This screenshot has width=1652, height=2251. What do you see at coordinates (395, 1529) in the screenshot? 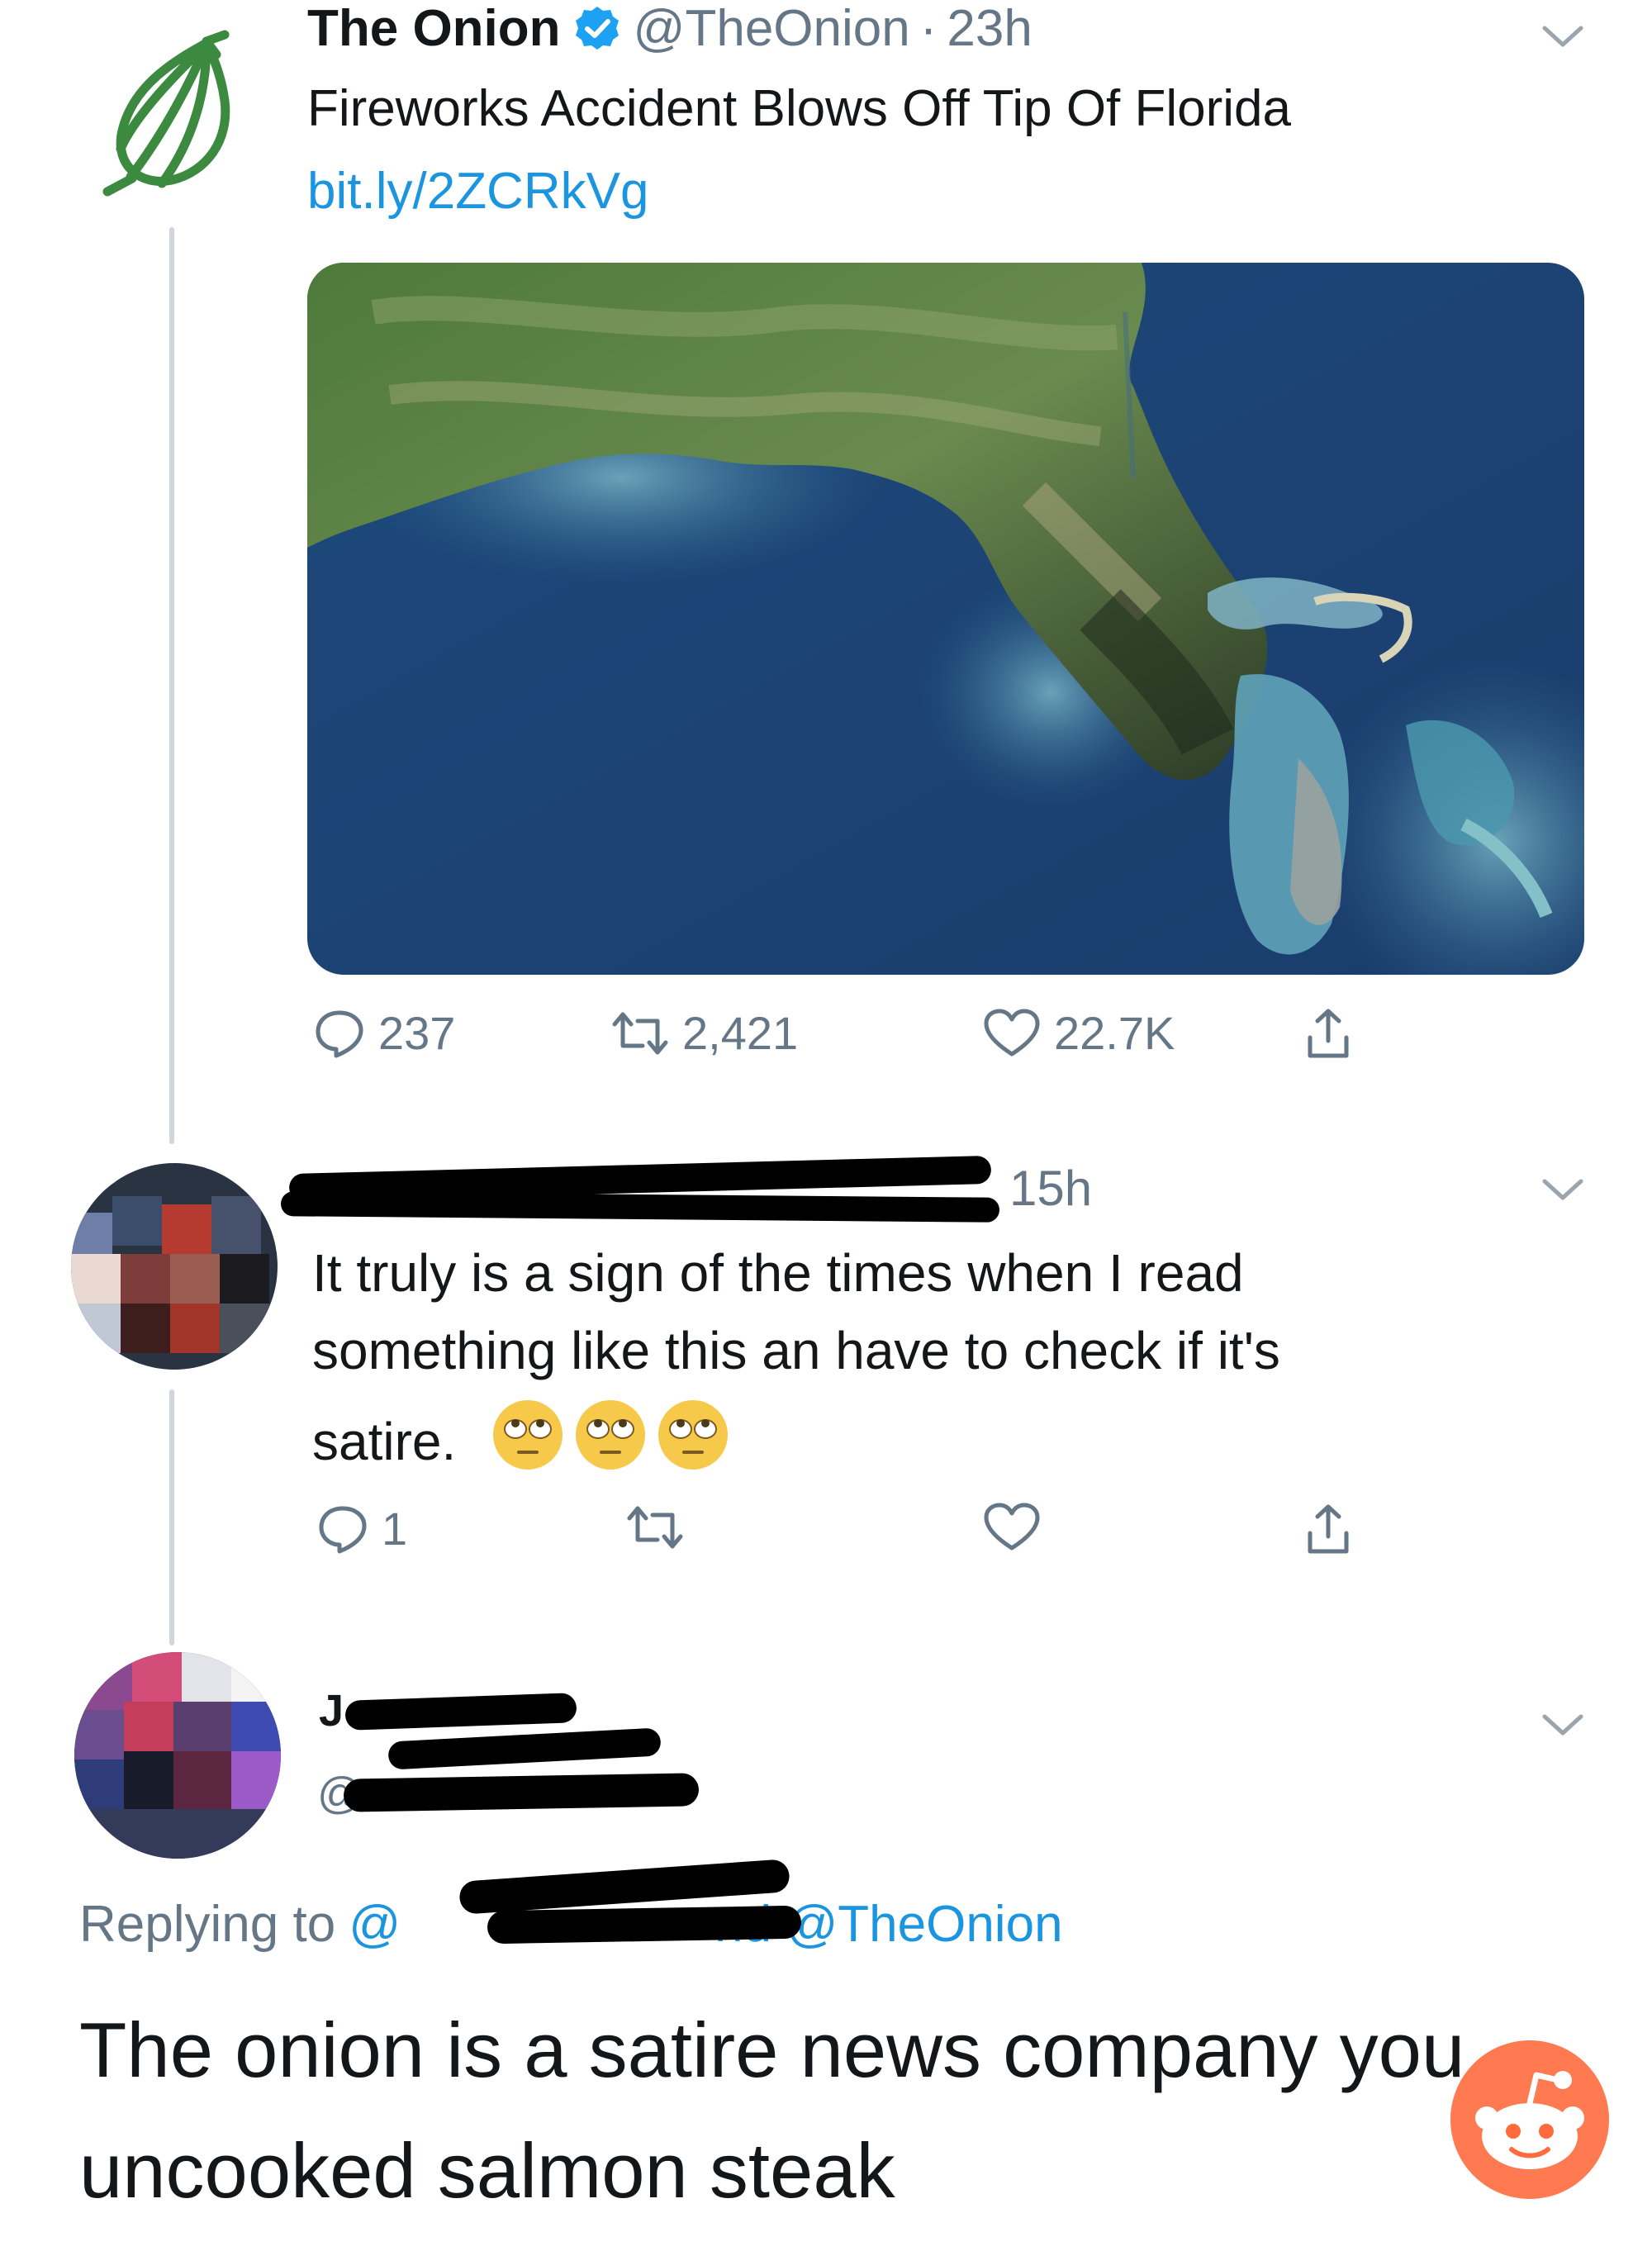
I see `reply-count: 1` at bounding box center [395, 1529].